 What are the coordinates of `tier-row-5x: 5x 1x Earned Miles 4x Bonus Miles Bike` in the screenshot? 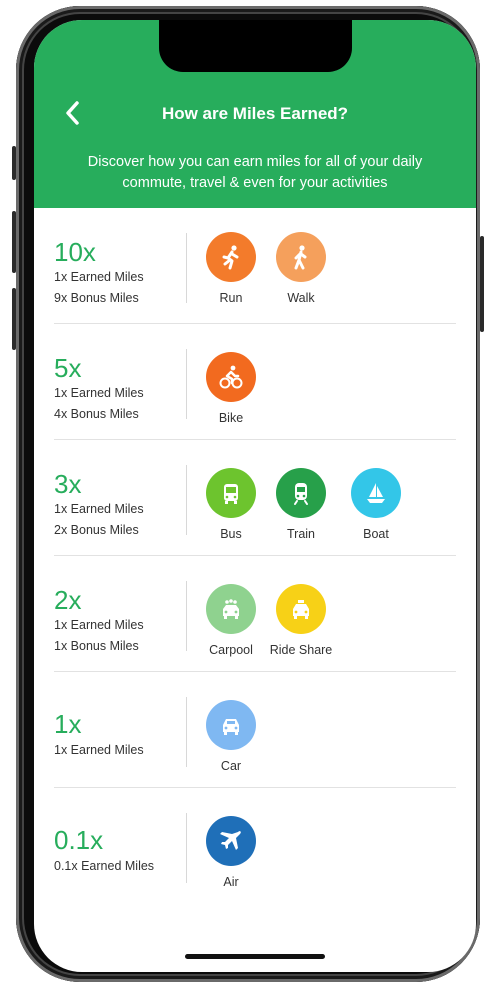 It's located at (255, 382).